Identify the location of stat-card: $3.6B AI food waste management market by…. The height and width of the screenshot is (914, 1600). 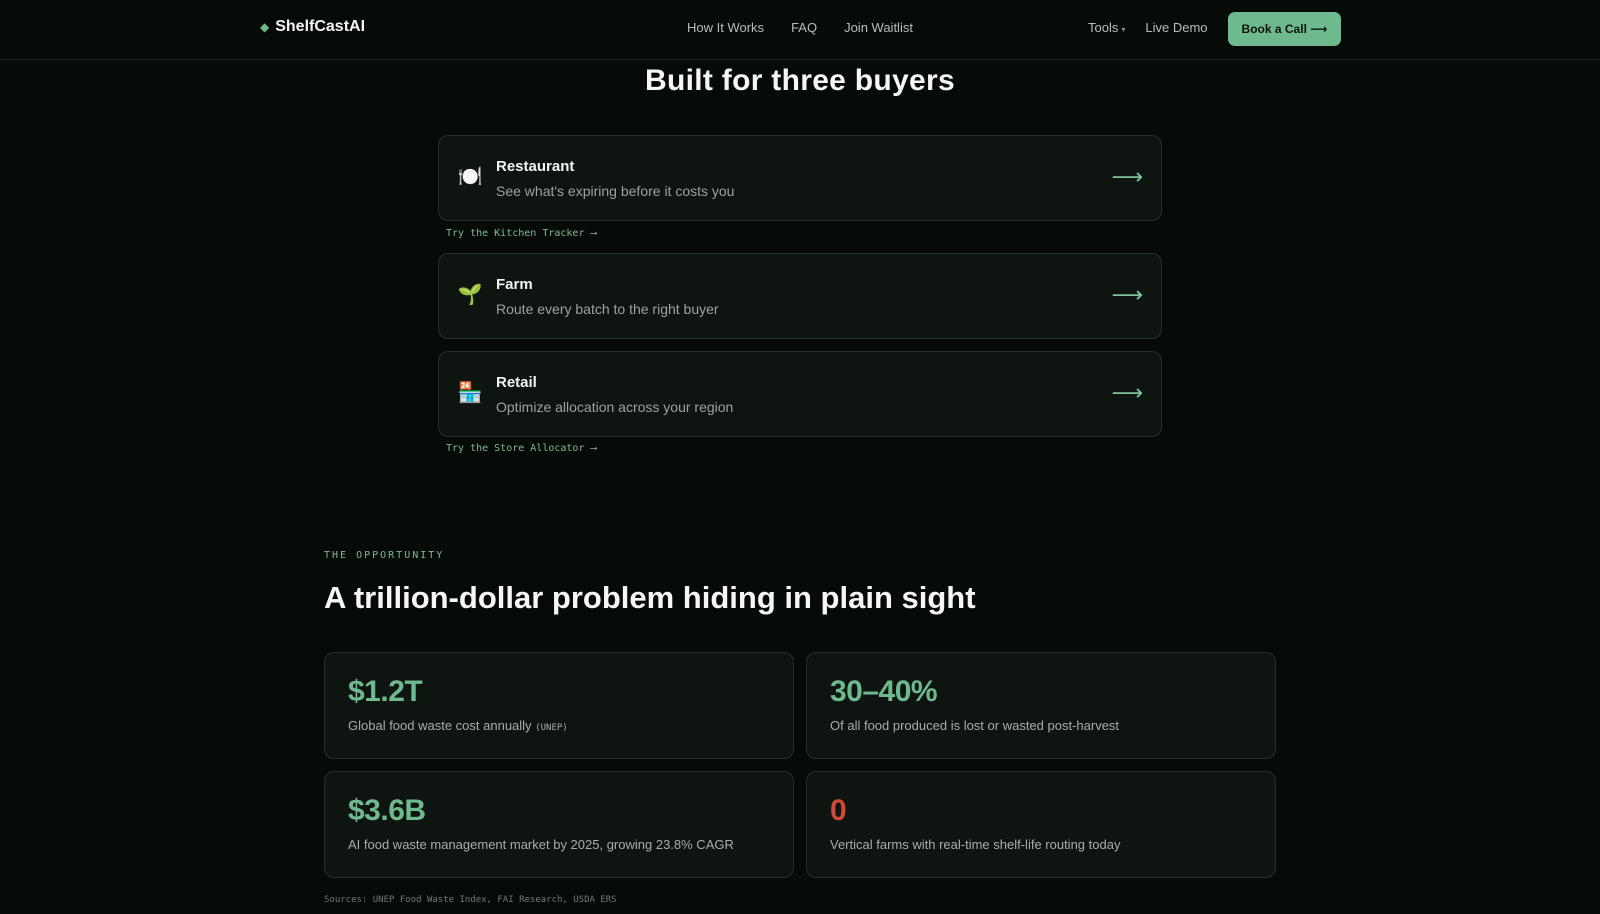
(559, 824).